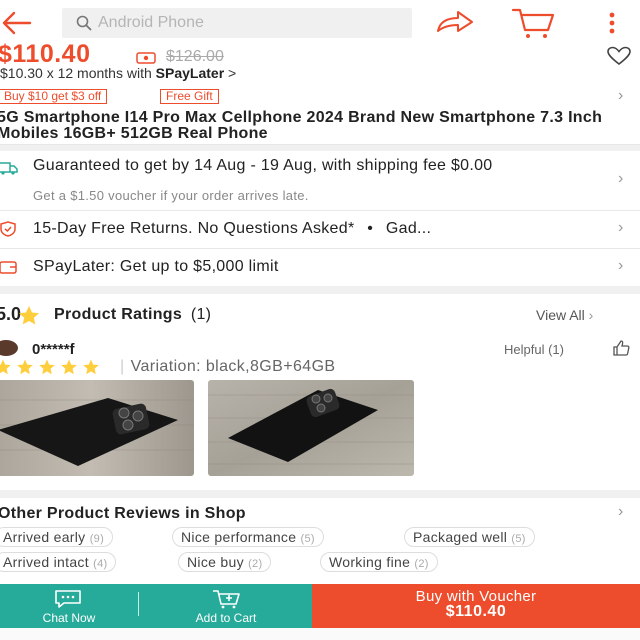 Image resolution: width=640 pixels, height=640 pixels. I want to click on search-icon, so click(84, 23).